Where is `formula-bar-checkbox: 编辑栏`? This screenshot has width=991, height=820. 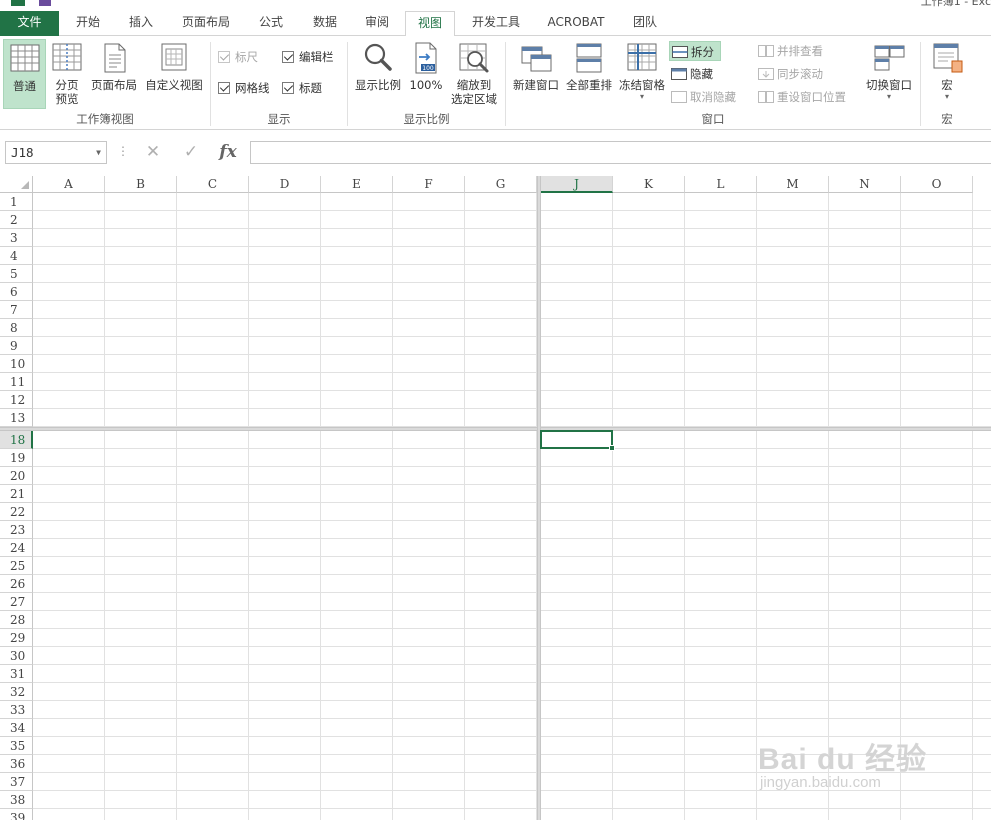
formula-bar-checkbox: 编辑栏 is located at coordinates (308, 57).